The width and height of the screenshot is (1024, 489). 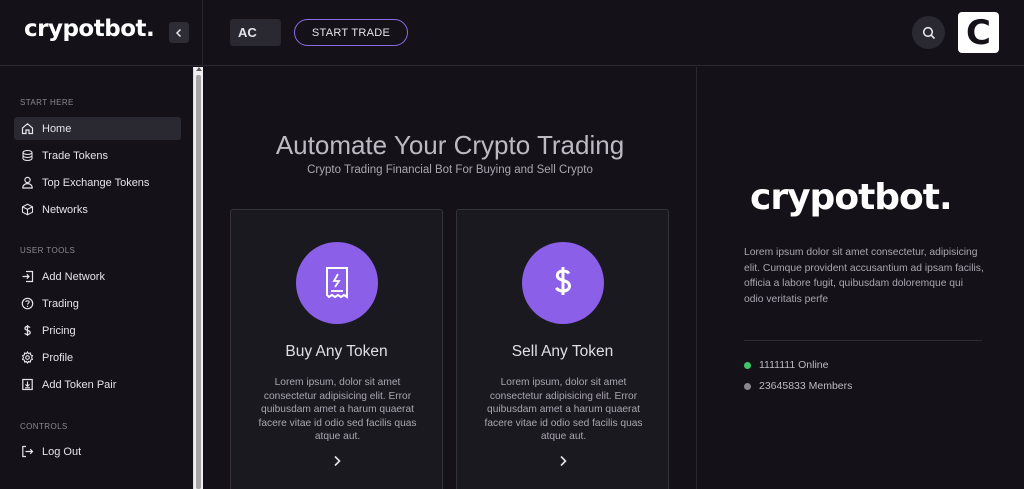 What do you see at coordinates (27, 358) in the screenshot?
I see `gear-icon` at bounding box center [27, 358].